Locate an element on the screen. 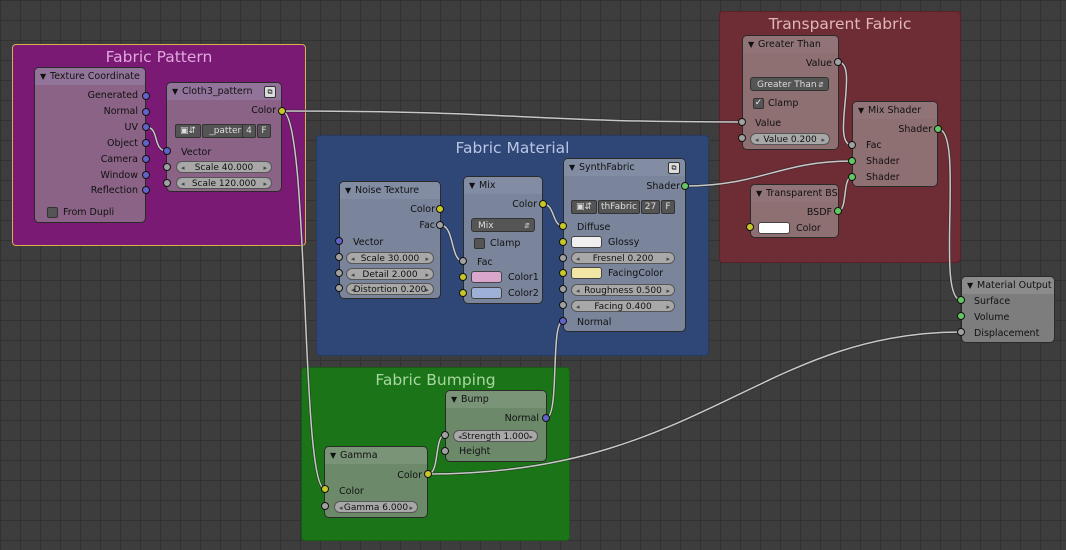 This screenshot has width=1066, height=550. color2-swatch is located at coordinates (486, 293).